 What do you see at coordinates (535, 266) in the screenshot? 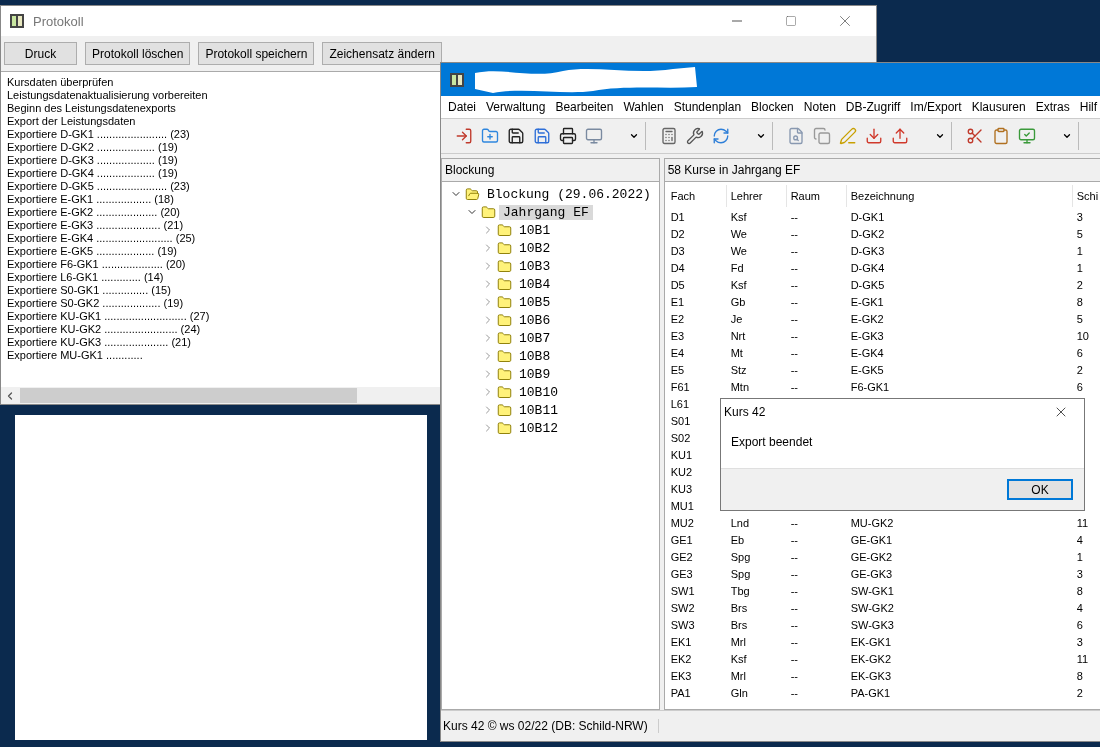
I see `tree-item: 10B3` at bounding box center [535, 266].